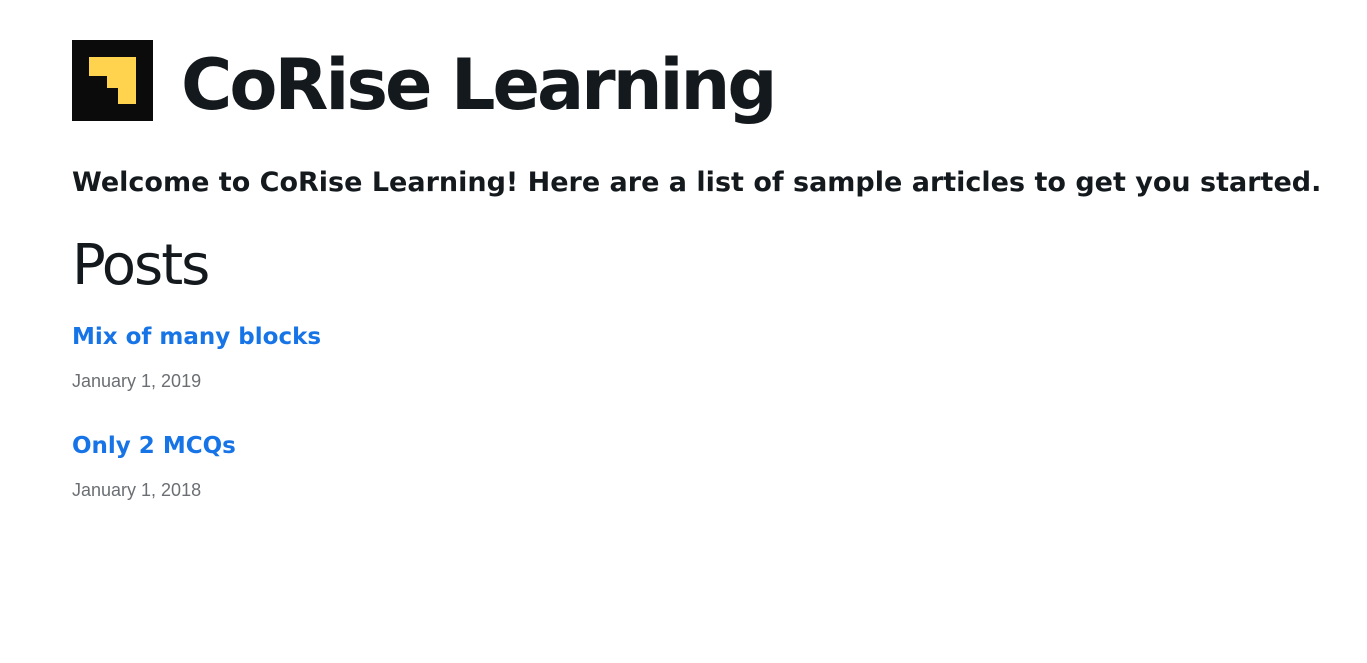  What do you see at coordinates (137, 380) in the screenshot?
I see `post-date: January 1, 2019` at bounding box center [137, 380].